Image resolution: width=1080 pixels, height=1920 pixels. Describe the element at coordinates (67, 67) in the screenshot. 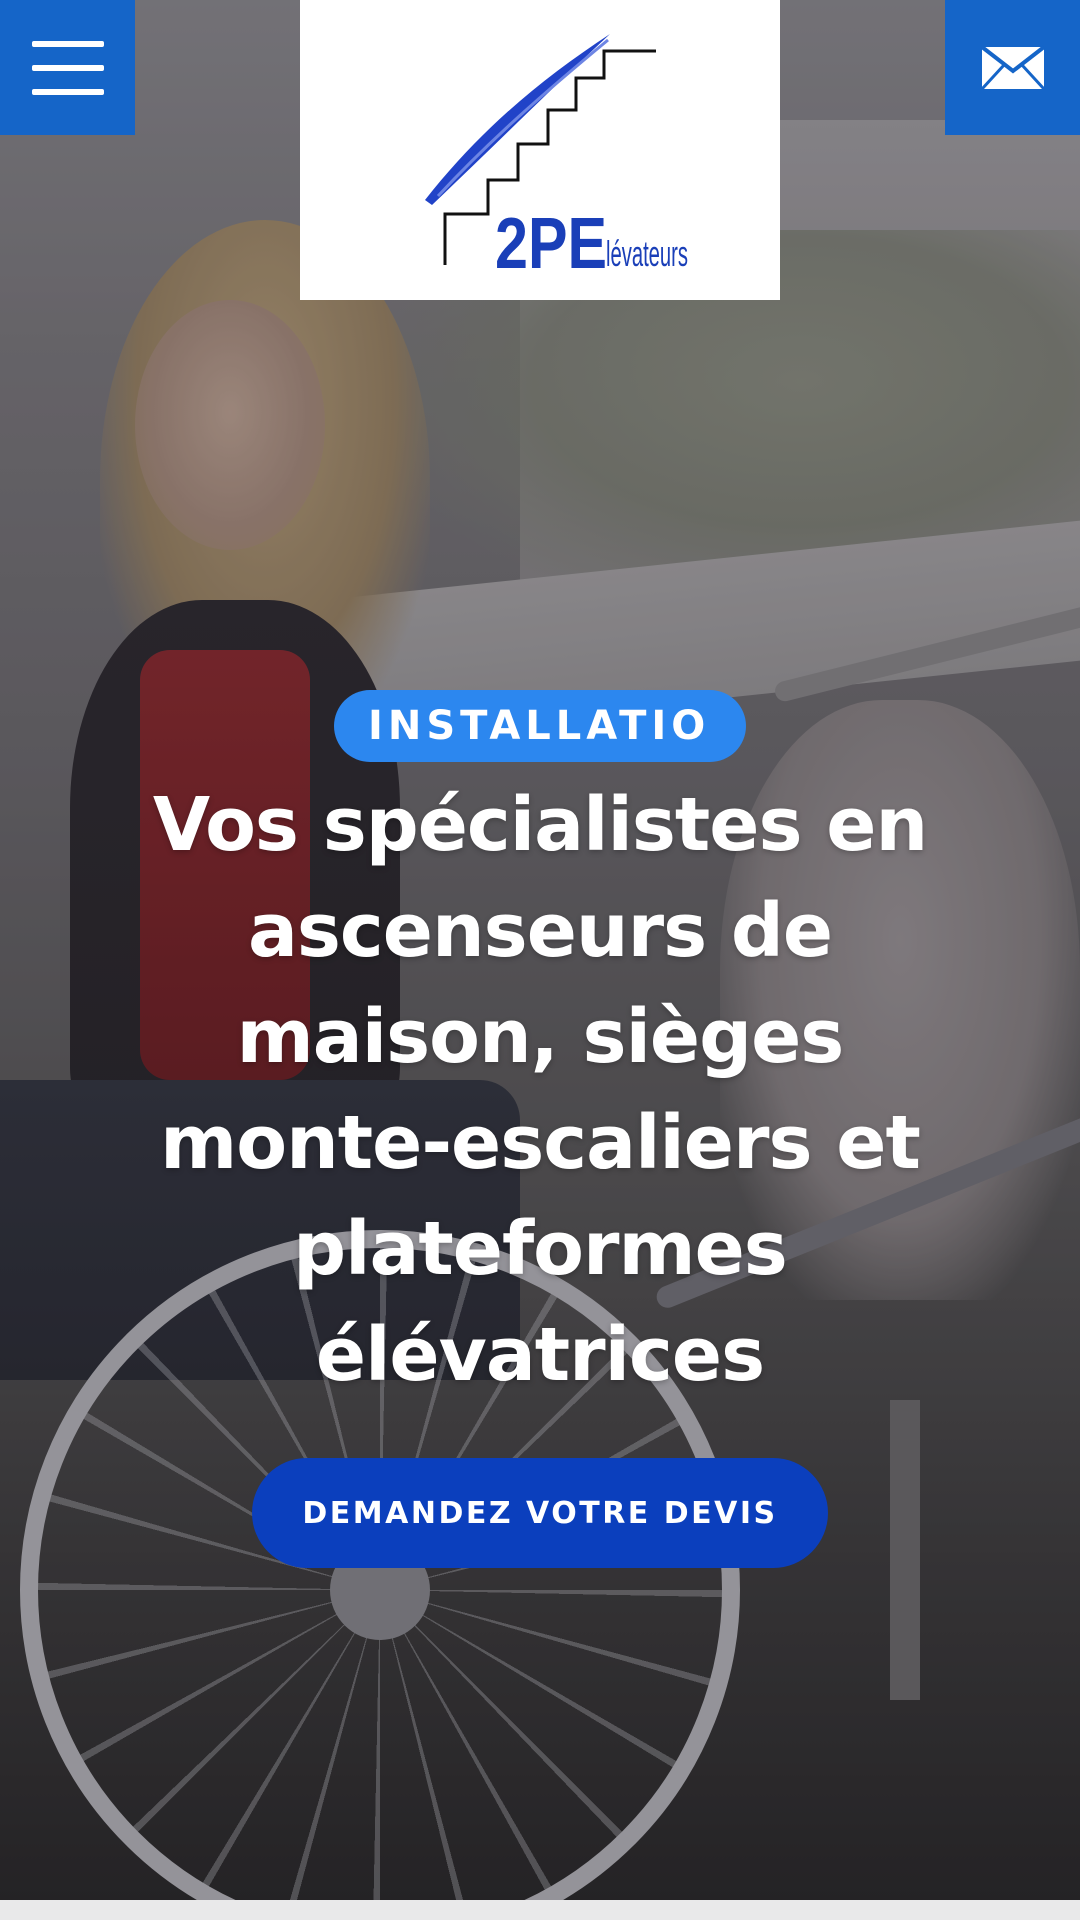

I see `menu-button` at that location.